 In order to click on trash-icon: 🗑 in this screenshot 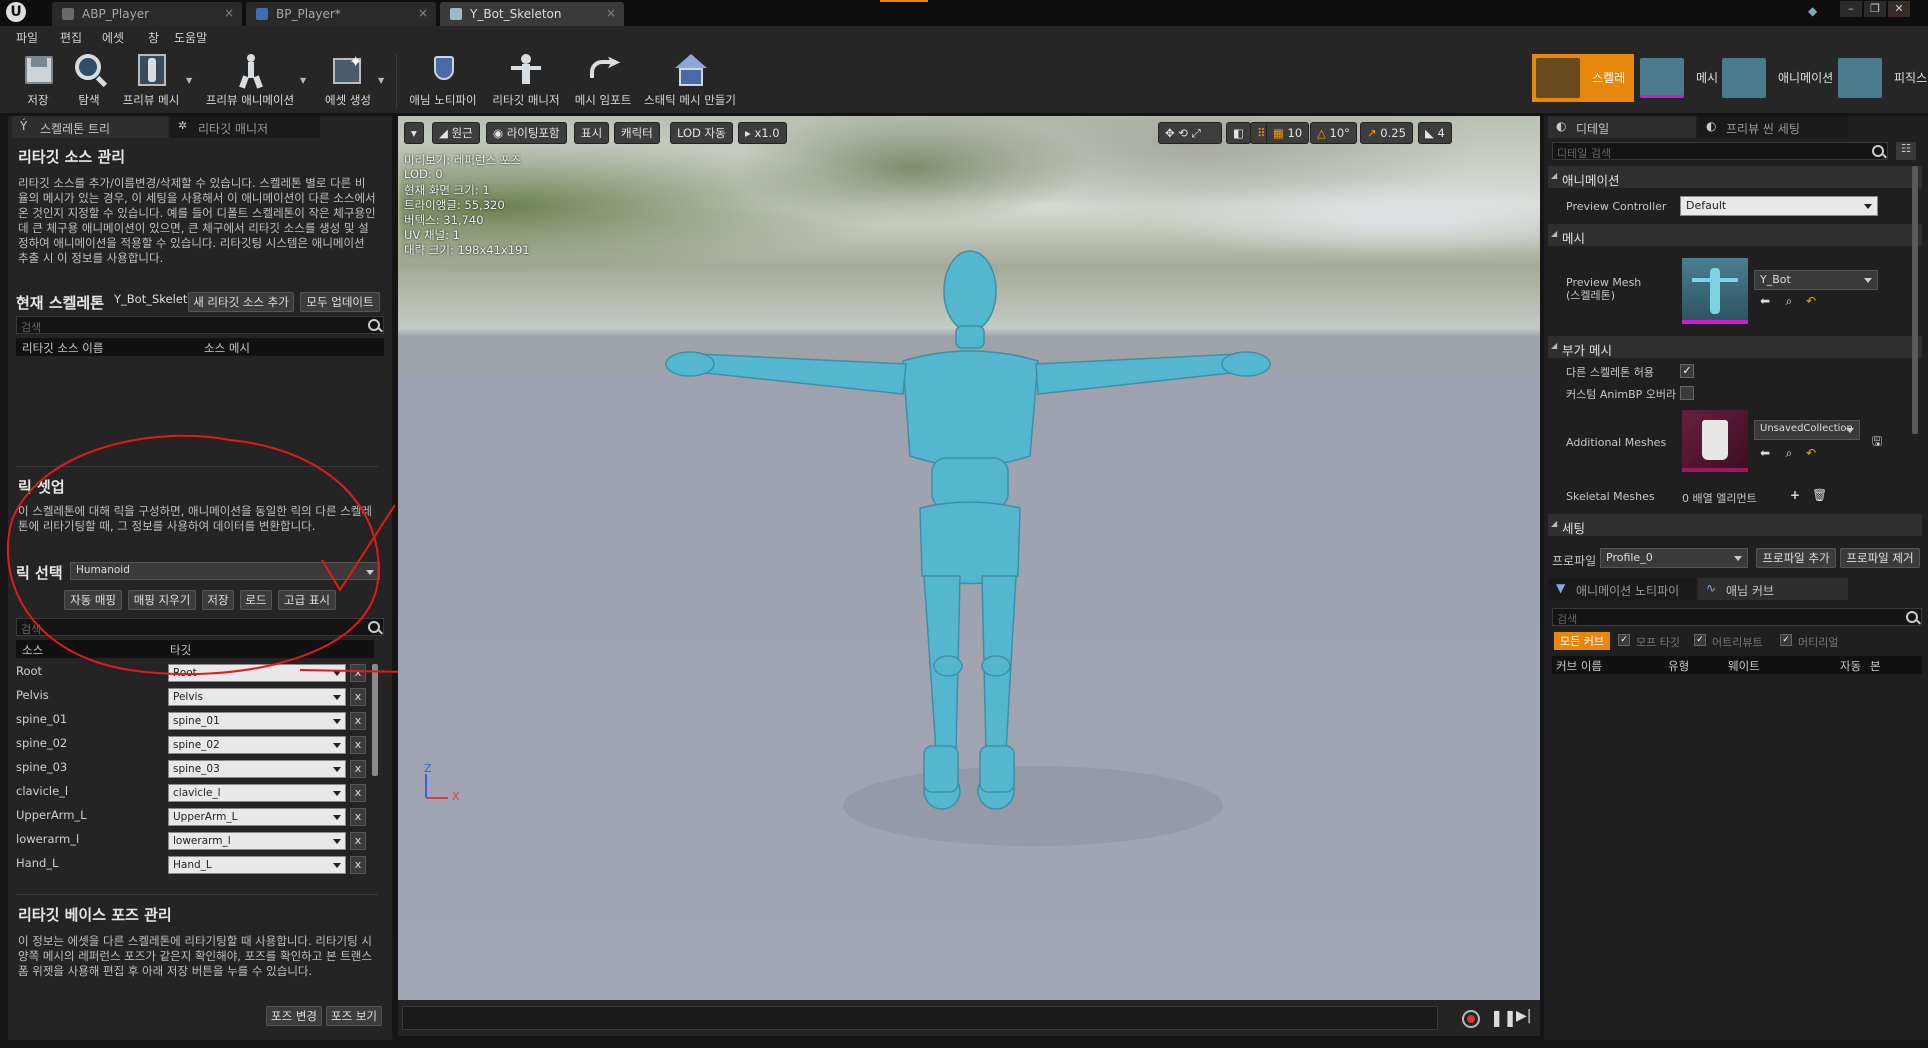, I will do `click(1819, 495)`.